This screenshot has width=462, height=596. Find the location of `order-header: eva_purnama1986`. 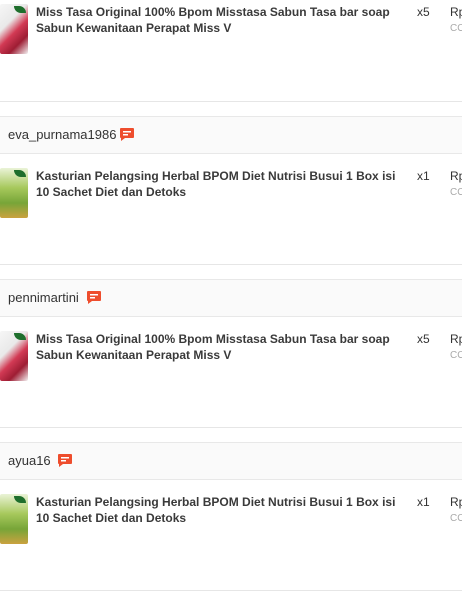

order-header: eva_purnama1986 is located at coordinates (231, 135).